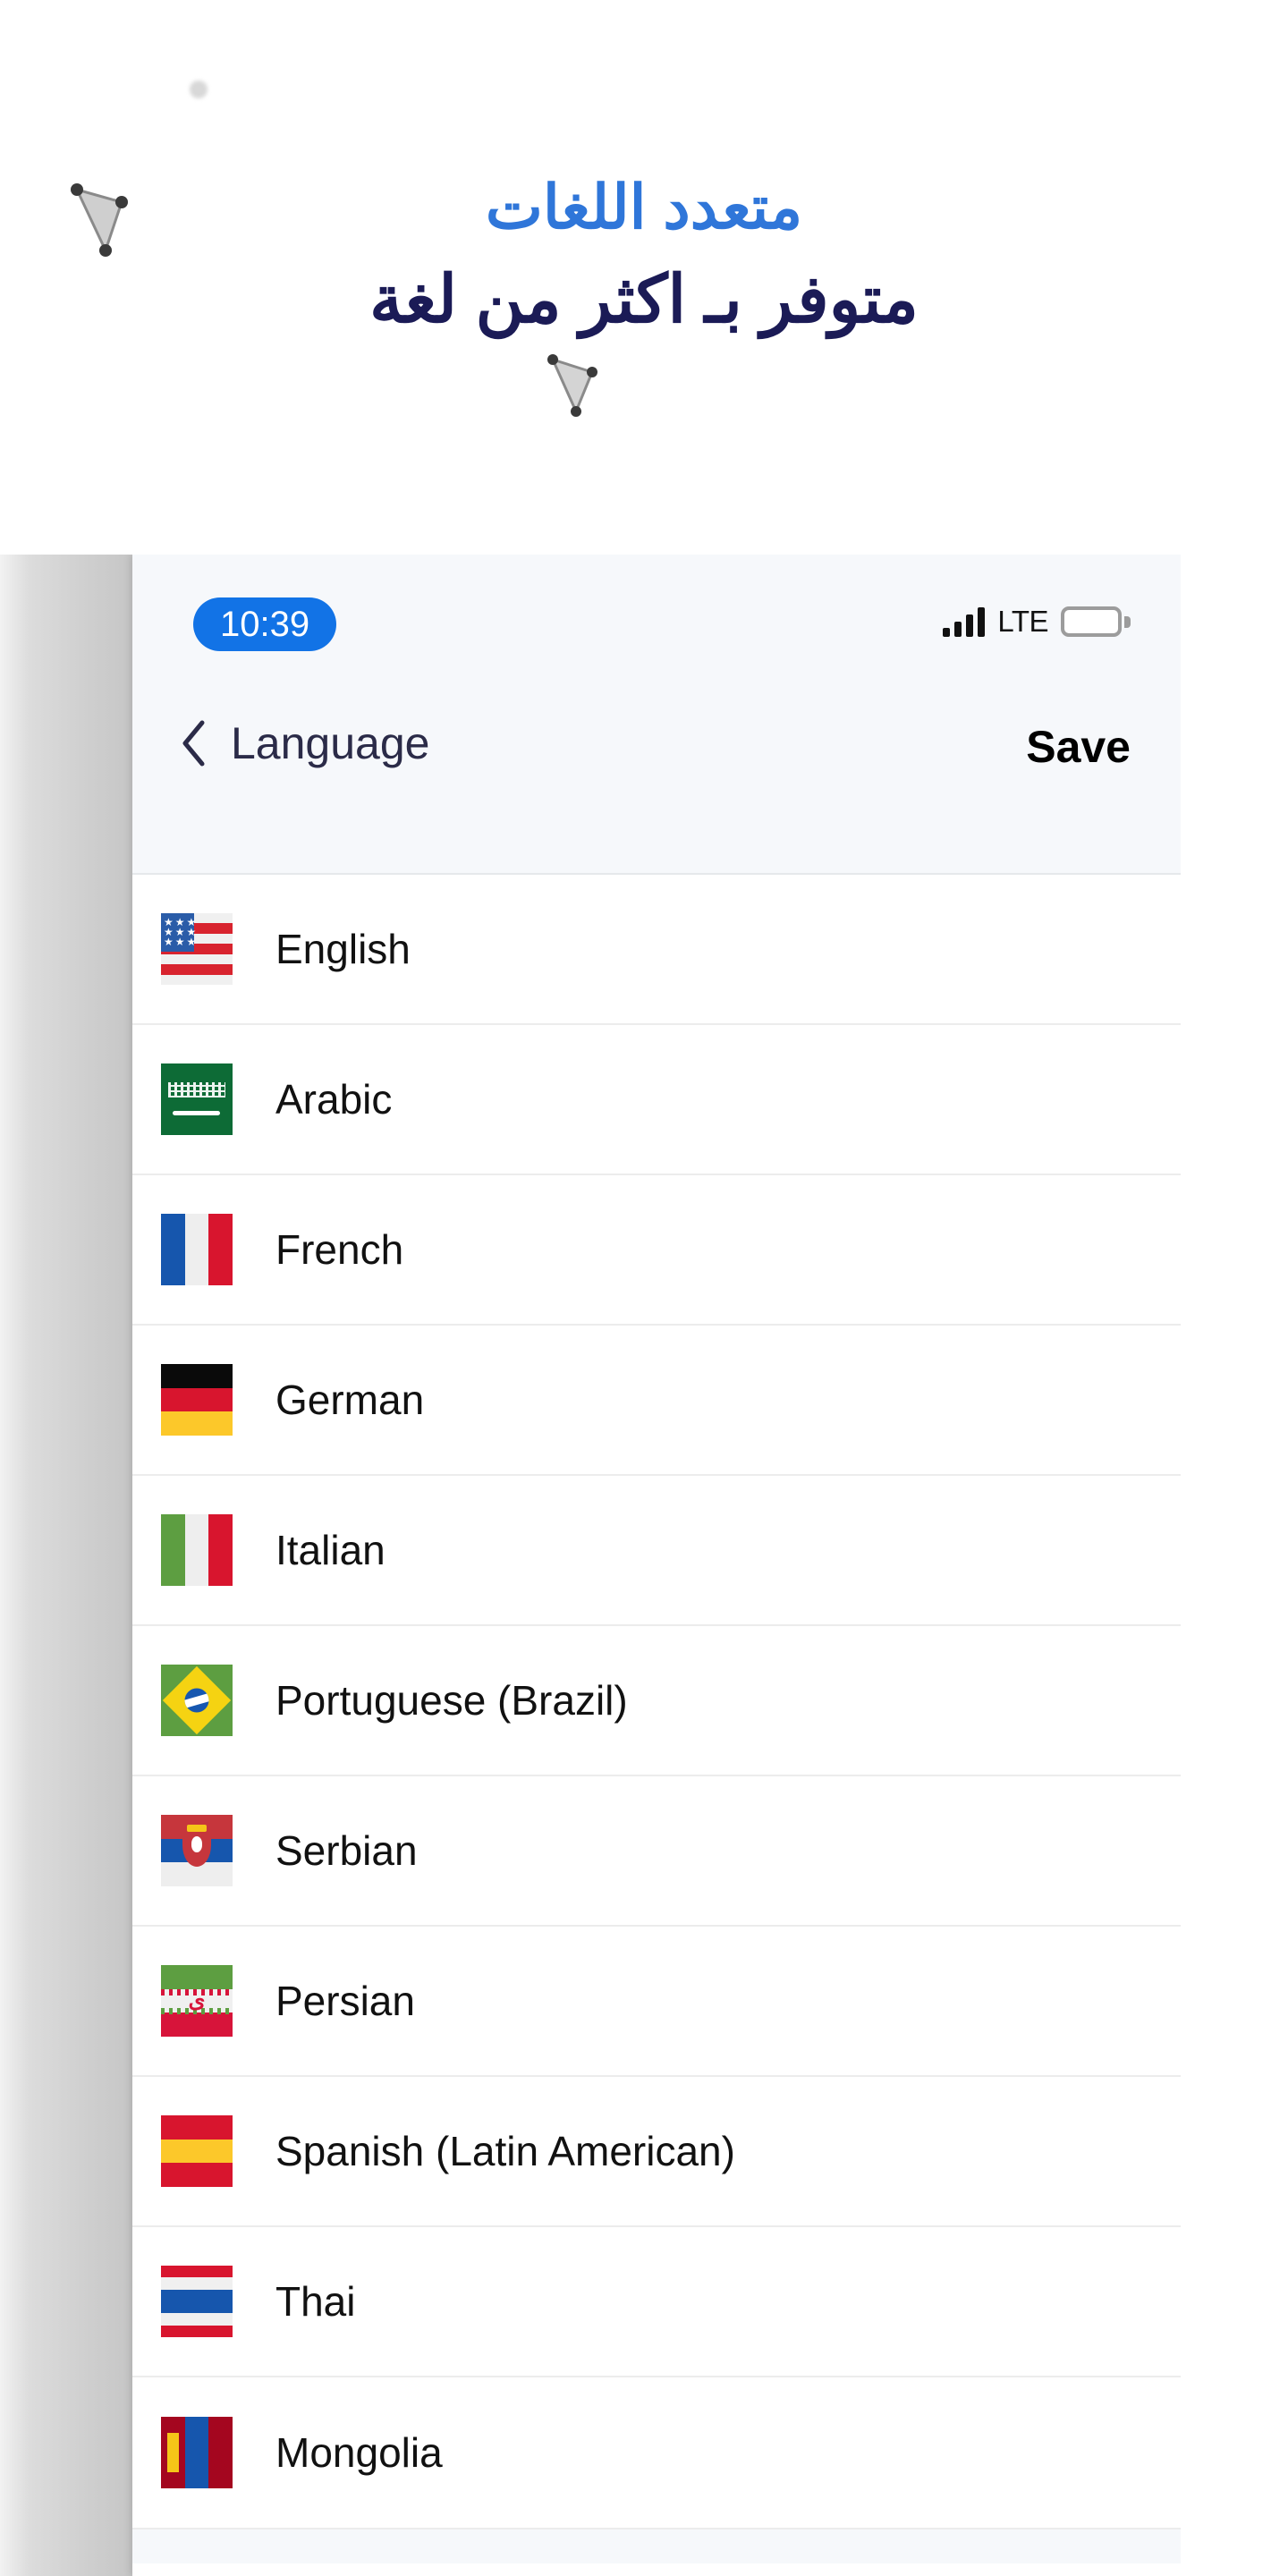 The height and width of the screenshot is (2576, 1288). Describe the element at coordinates (330, 743) in the screenshot. I see `page-title: Language` at that location.